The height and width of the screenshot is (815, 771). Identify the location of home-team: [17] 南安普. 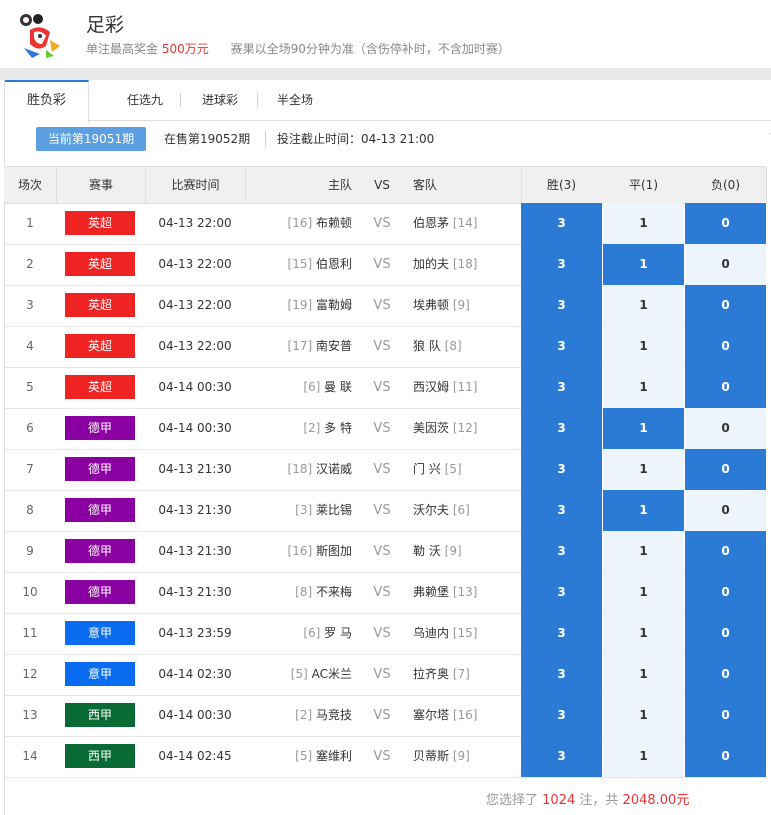
(298, 346).